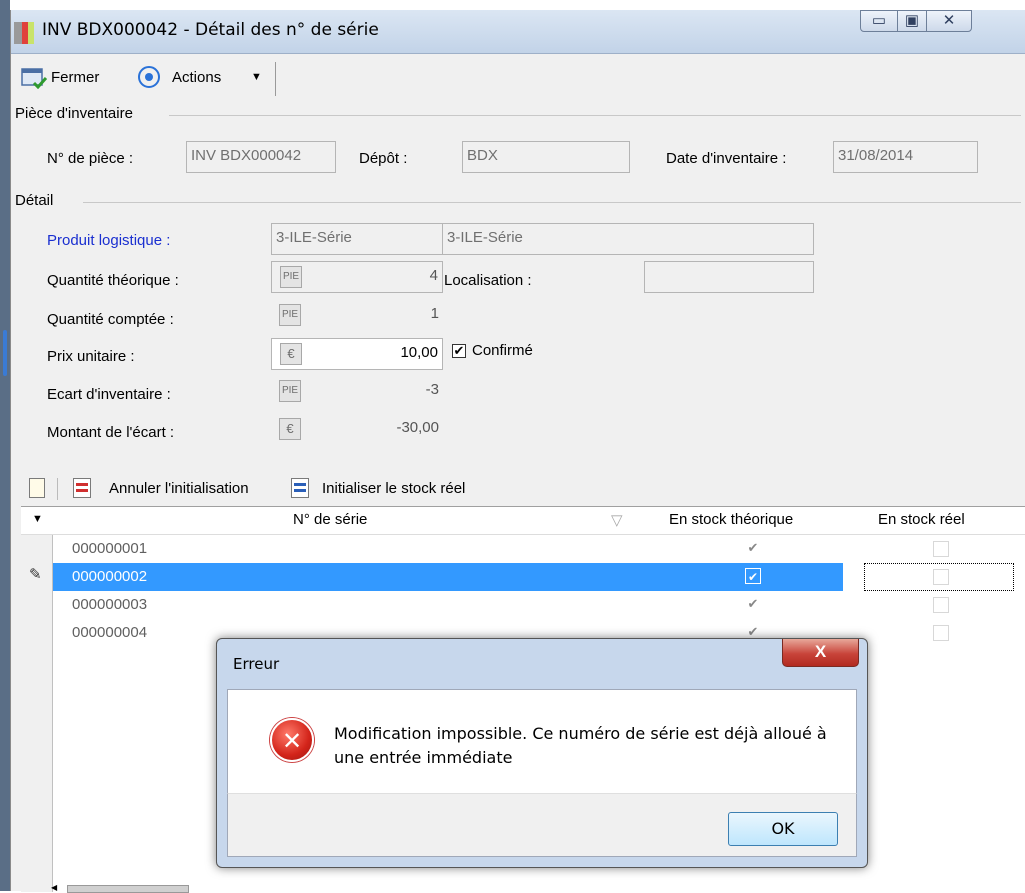 The image size is (1025, 893). What do you see at coordinates (179, 488) in the screenshot?
I see `annuler-initialisation-button: Annuler l'initialisation` at bounding box center [179, 488].